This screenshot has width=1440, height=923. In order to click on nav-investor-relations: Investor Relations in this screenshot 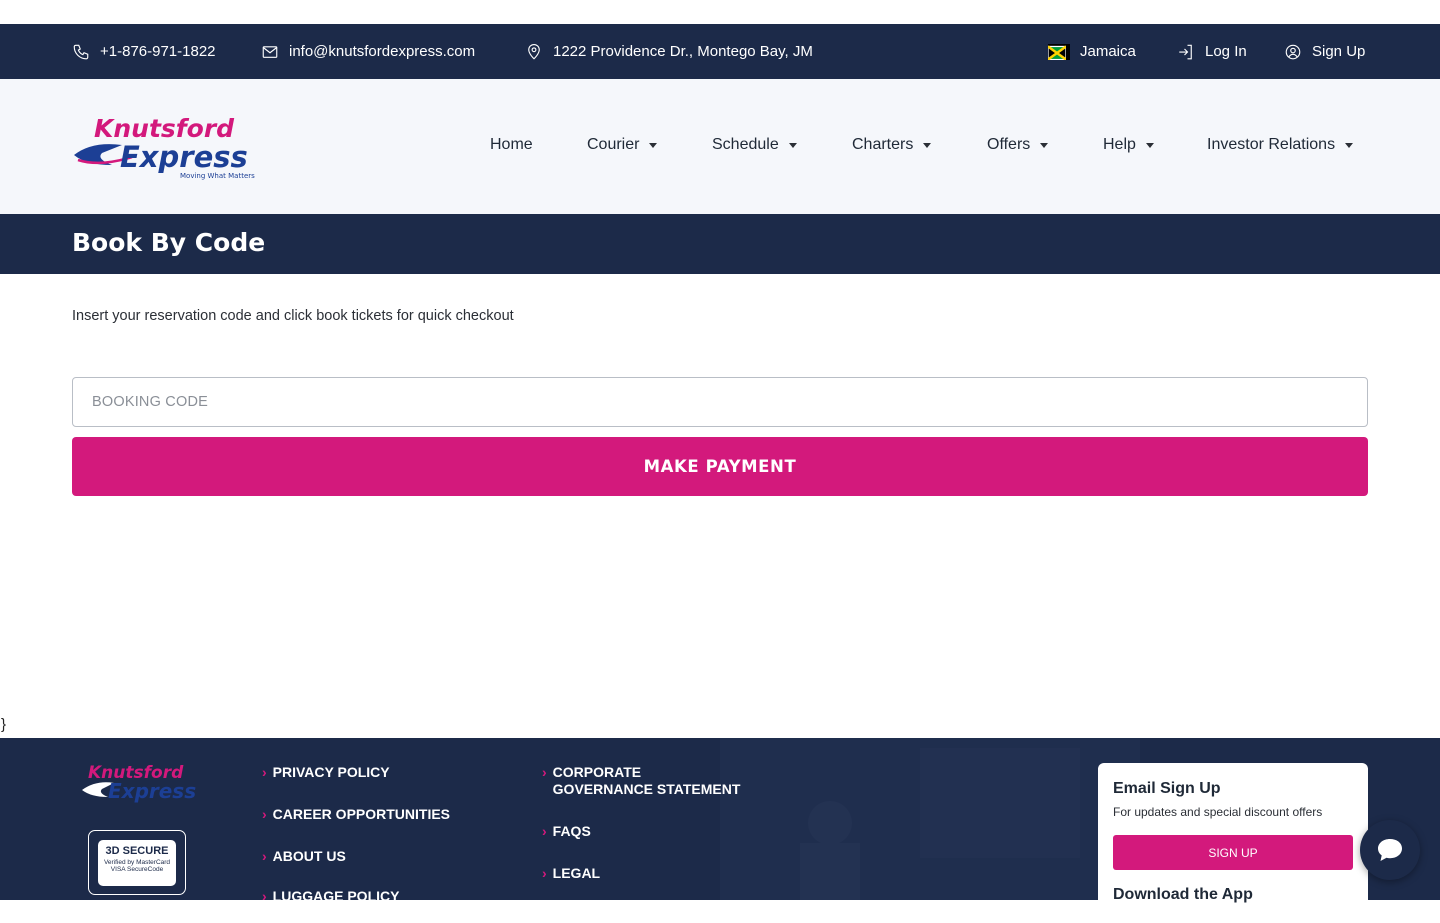, I will do `click(1280, 145)`.